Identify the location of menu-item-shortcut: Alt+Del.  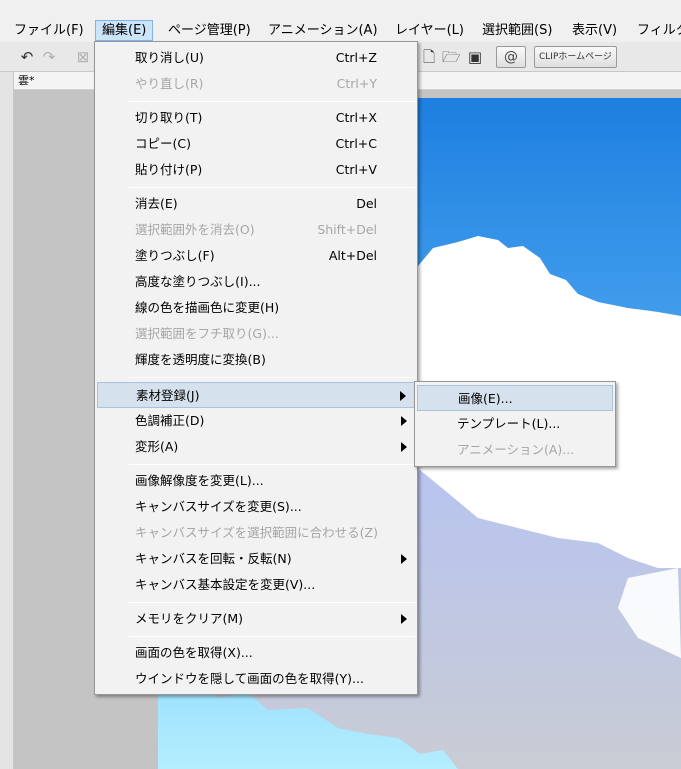
(352, 255).